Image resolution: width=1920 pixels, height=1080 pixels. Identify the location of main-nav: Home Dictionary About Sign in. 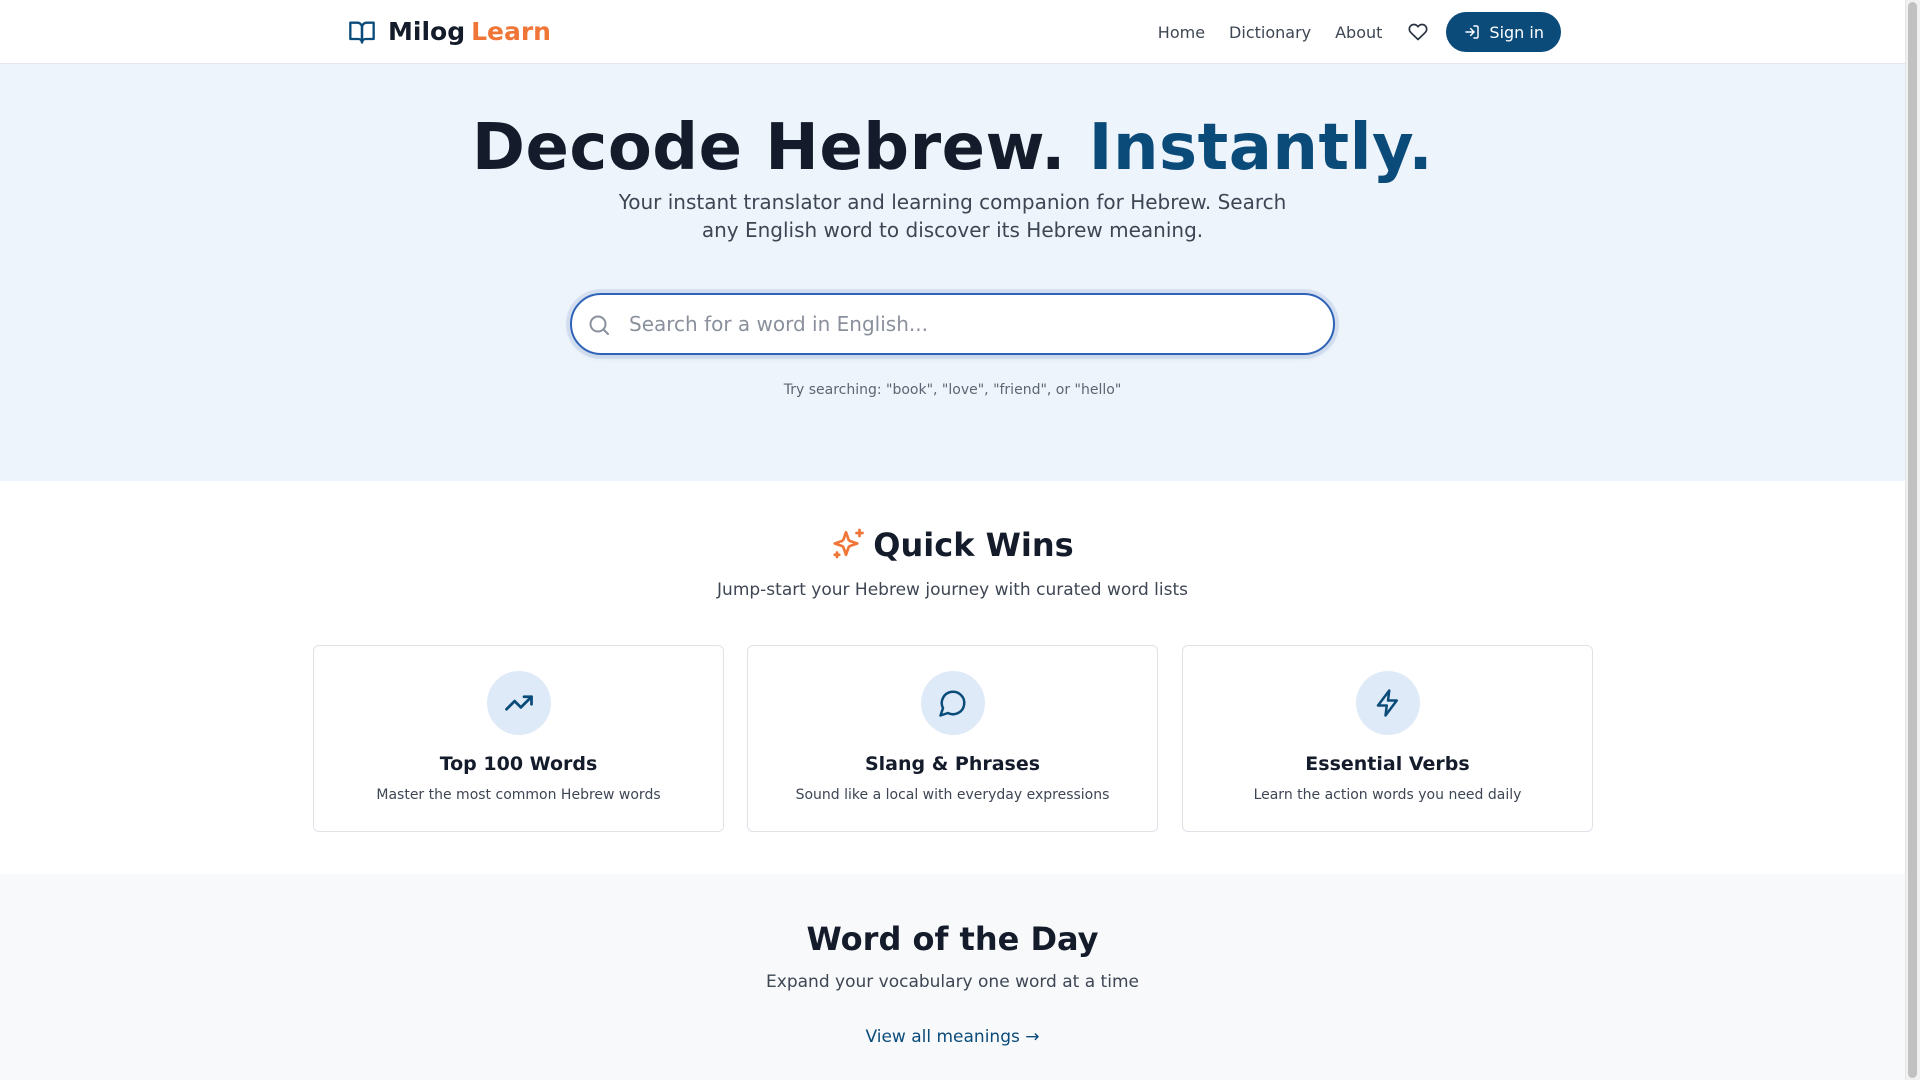
(1359, 32).